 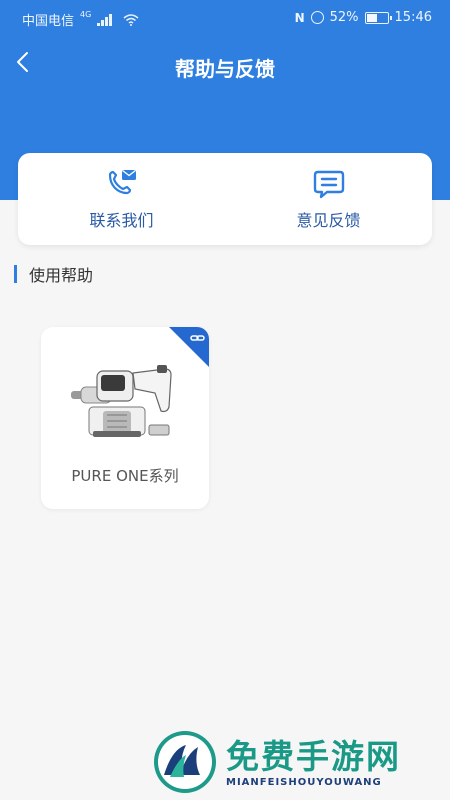 I want to click on phone-mail-icon, so click(x=122, y=182).